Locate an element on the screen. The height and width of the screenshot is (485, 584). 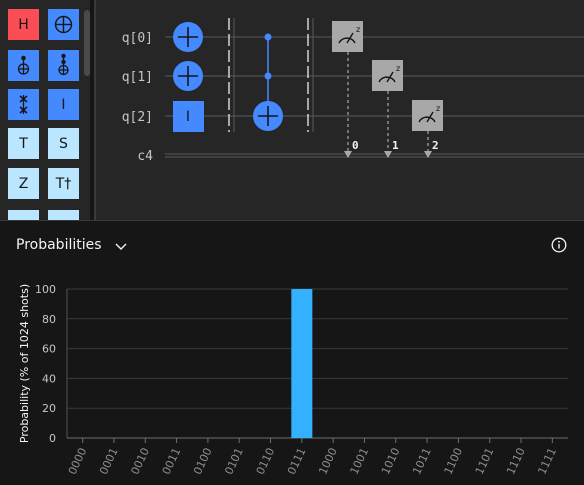
toffoli-icon is located at coordinates (63, 64).